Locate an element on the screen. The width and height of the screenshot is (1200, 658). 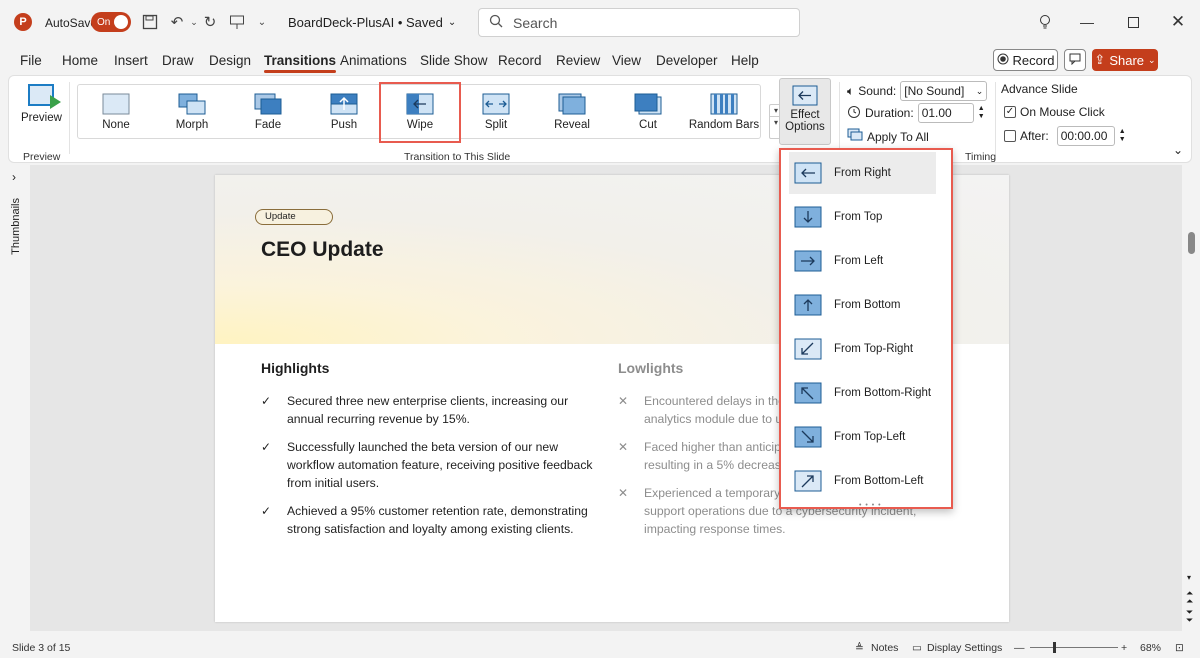
redo-icon: ↻ is located at coordinates (210, 22).